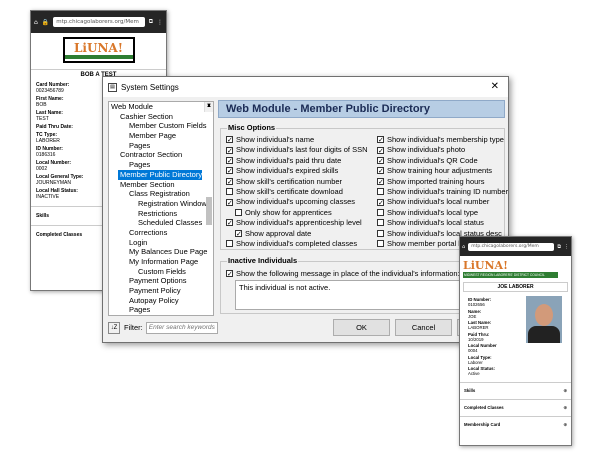  Describe the element at coordinates (427, 213) in the screenshot. I see `option-checkbox: Show individual's local type` at that location.